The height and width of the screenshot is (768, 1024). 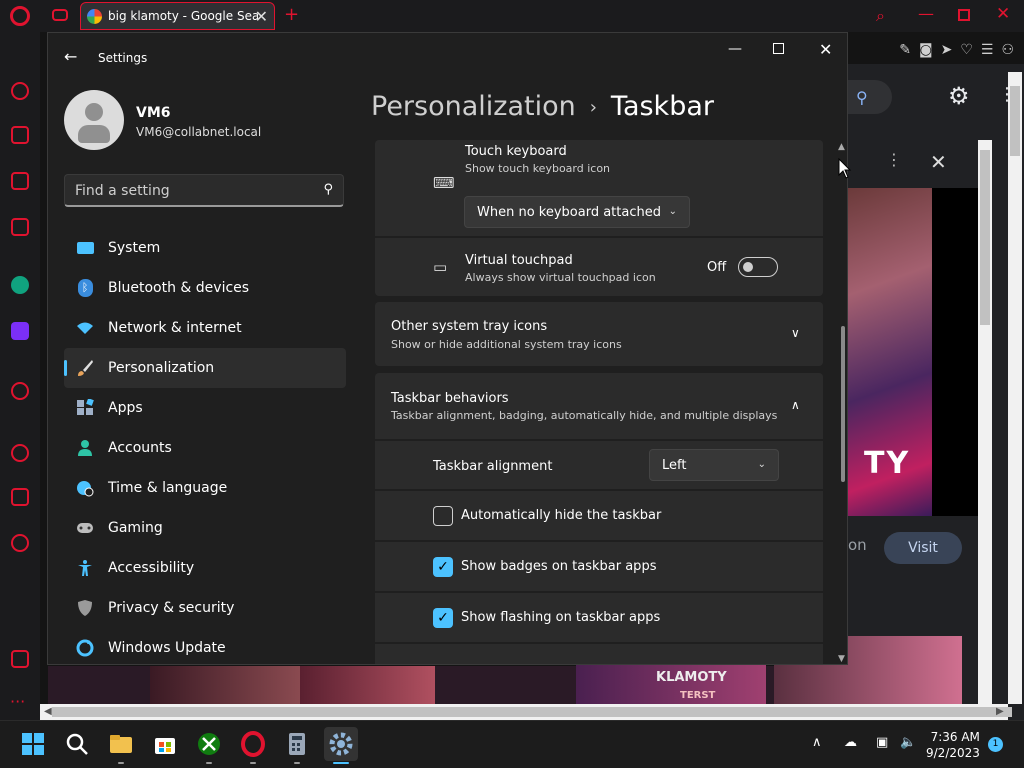 What do you see at coordinates (297, 744) in the screenshot?
I see `calculator-icon` at bounding box center [297, 744].